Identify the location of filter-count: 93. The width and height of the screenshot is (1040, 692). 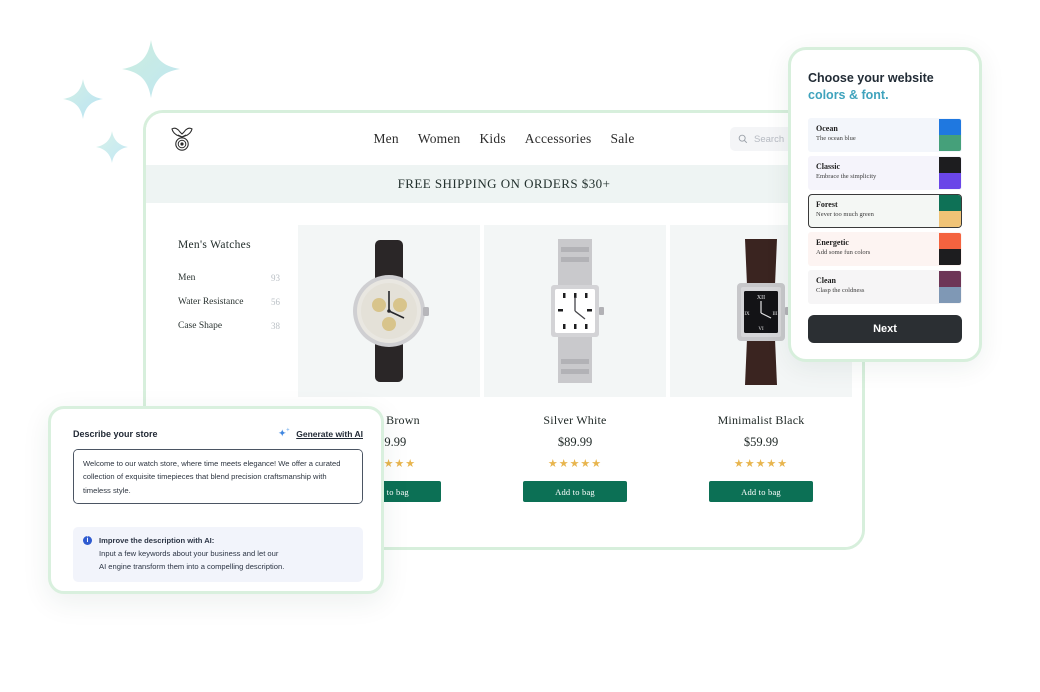
(275, 278).